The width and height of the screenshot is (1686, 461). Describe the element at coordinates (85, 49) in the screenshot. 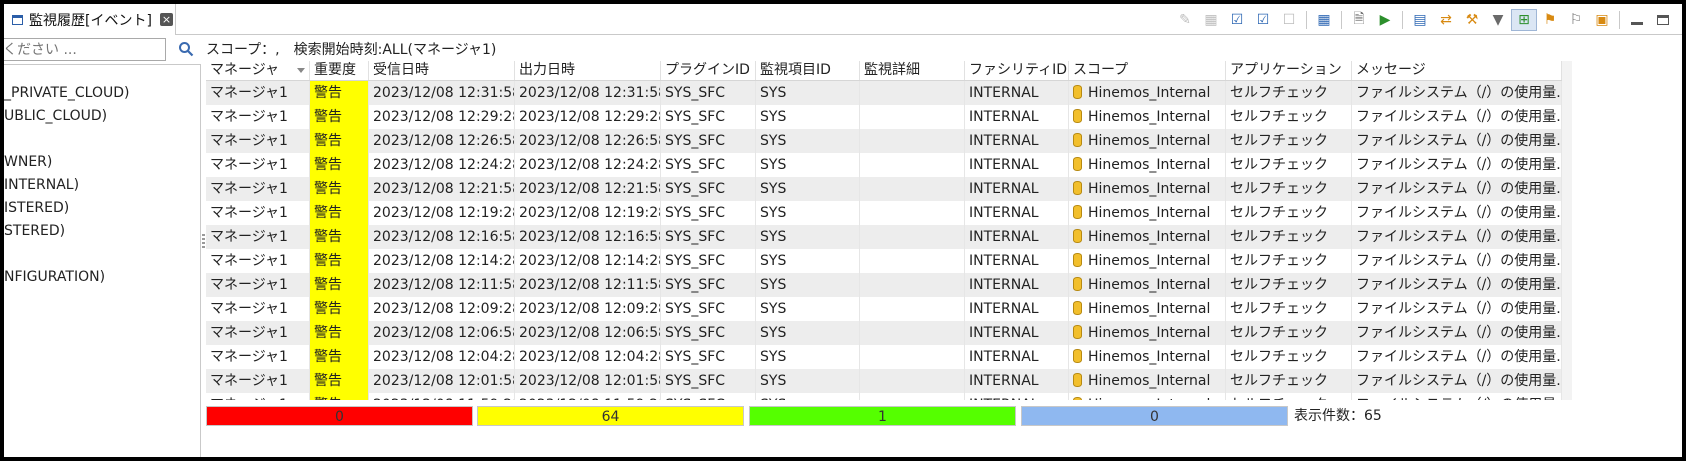

I see `tree-search-input` at that location.